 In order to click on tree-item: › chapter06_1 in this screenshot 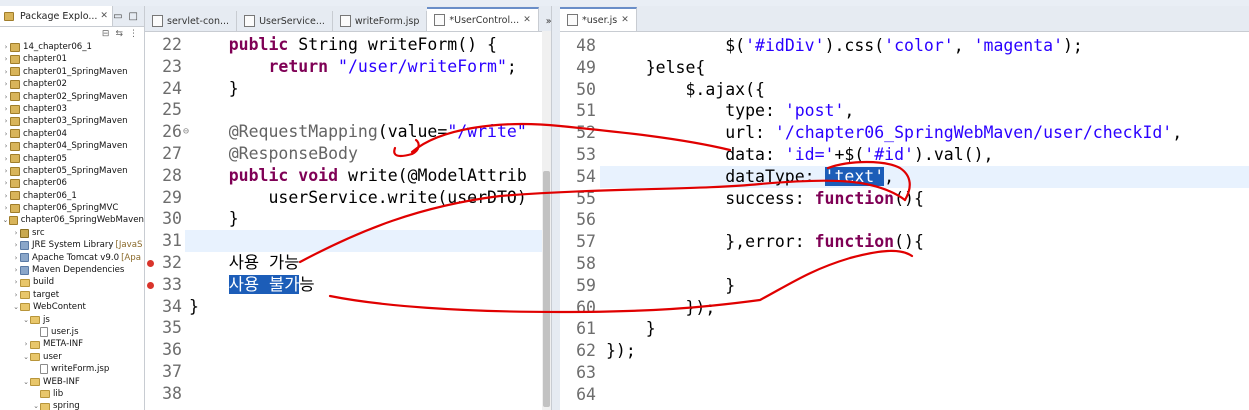, I will do `click(72, 196)`.